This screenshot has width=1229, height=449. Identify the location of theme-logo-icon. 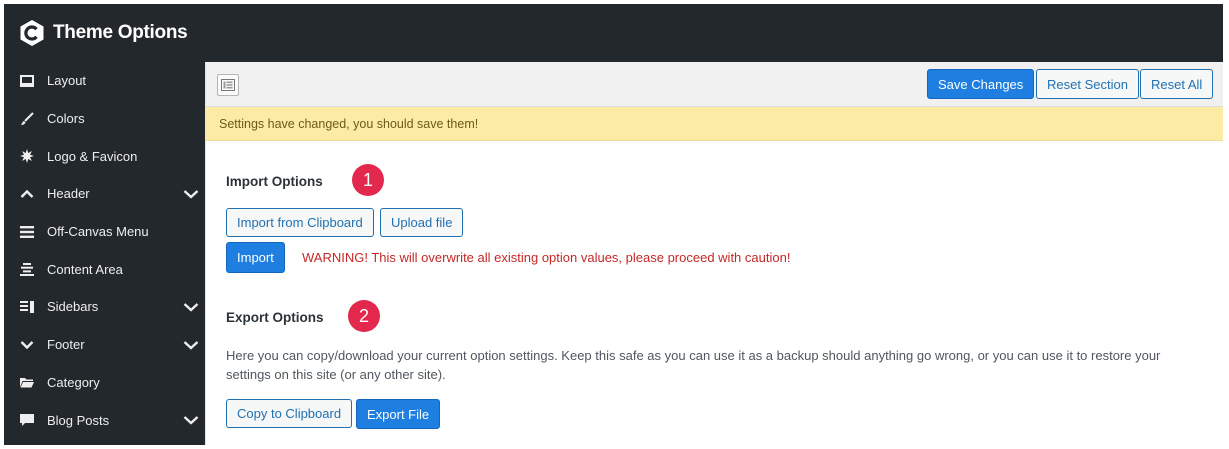
(32, 33).